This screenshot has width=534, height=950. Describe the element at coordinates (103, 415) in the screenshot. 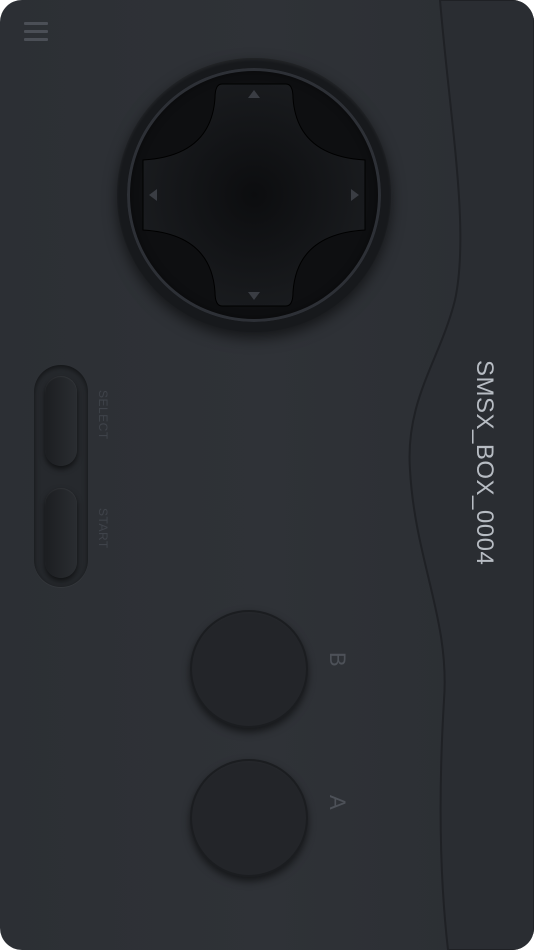

I see `select-label: SELECT` at that location.